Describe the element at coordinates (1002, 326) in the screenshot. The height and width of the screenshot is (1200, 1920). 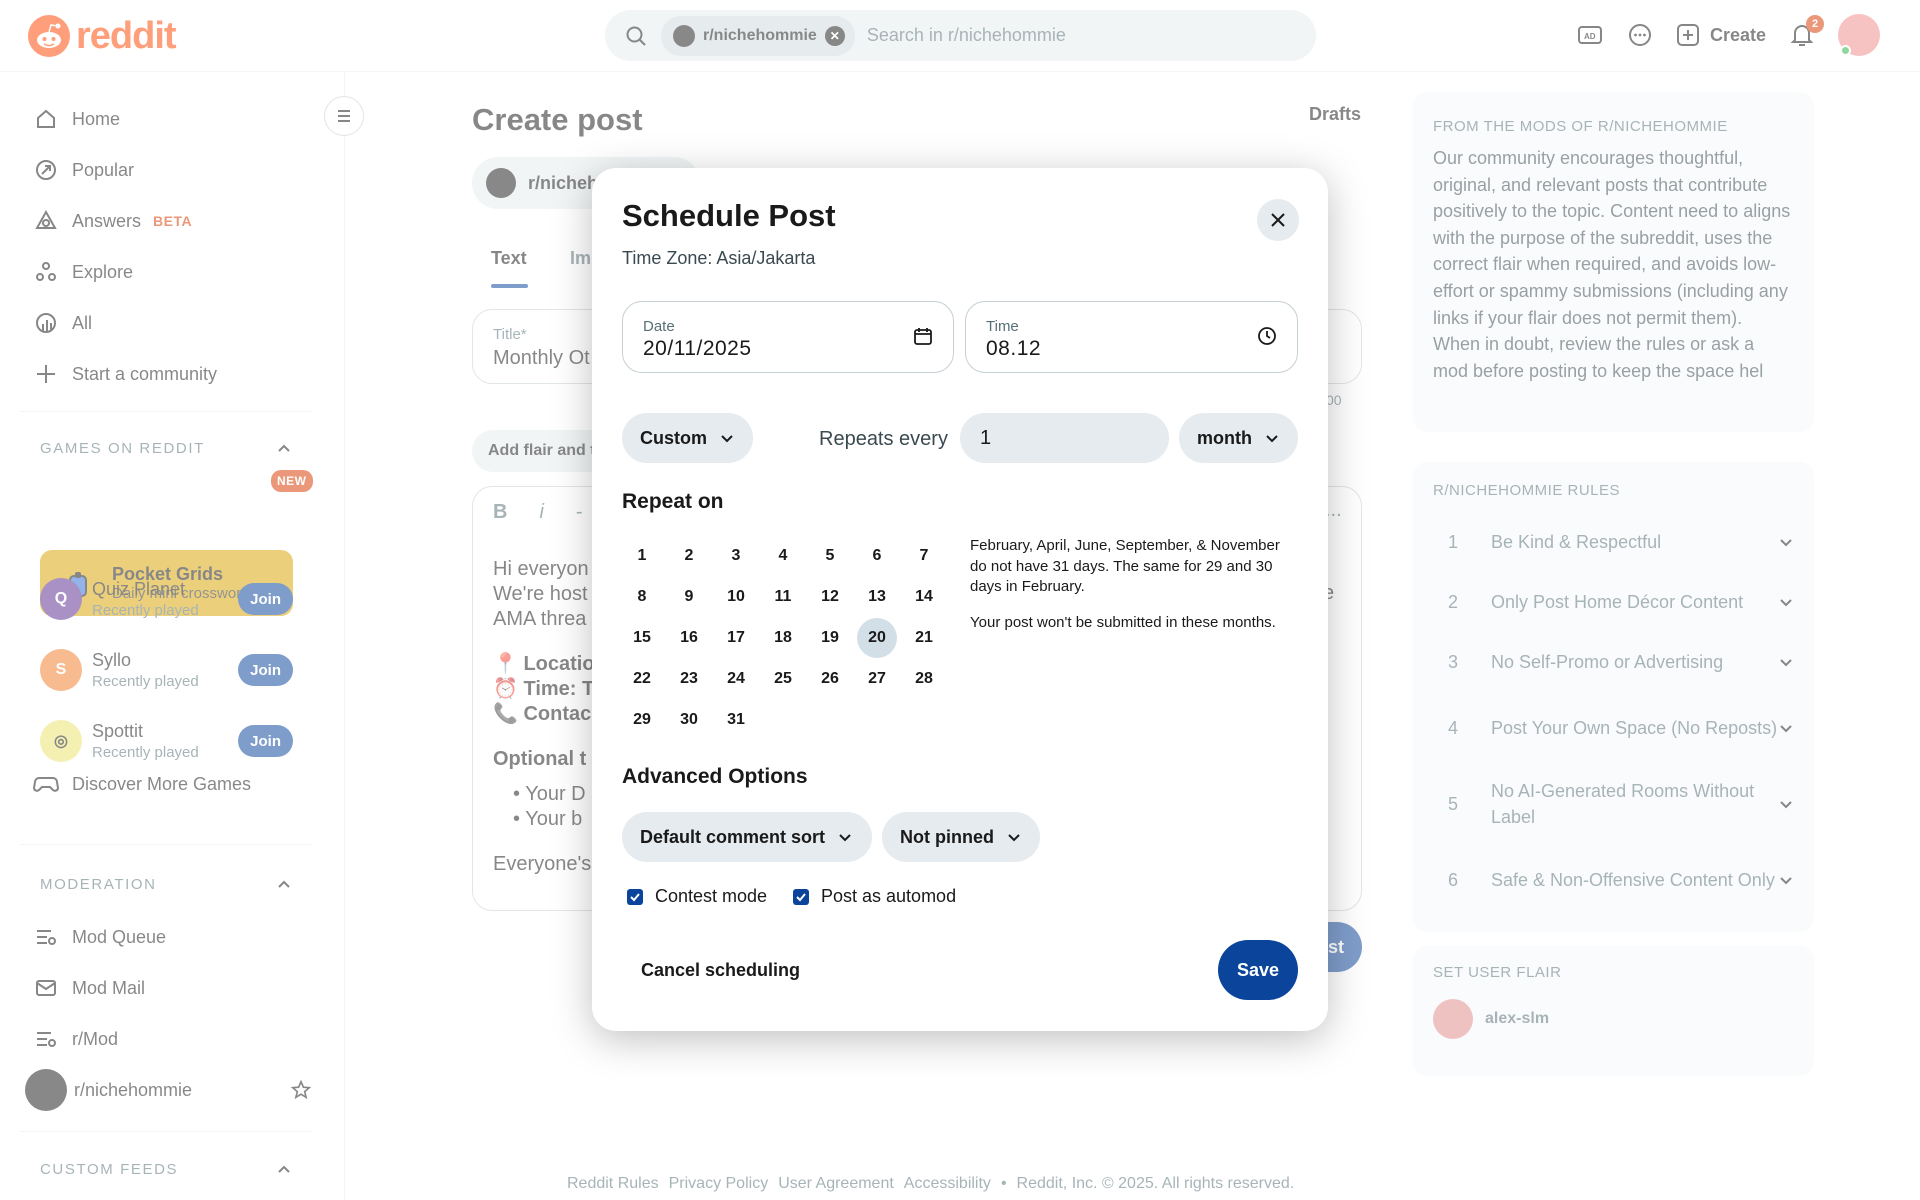
I see `time-label: Time` at that location.